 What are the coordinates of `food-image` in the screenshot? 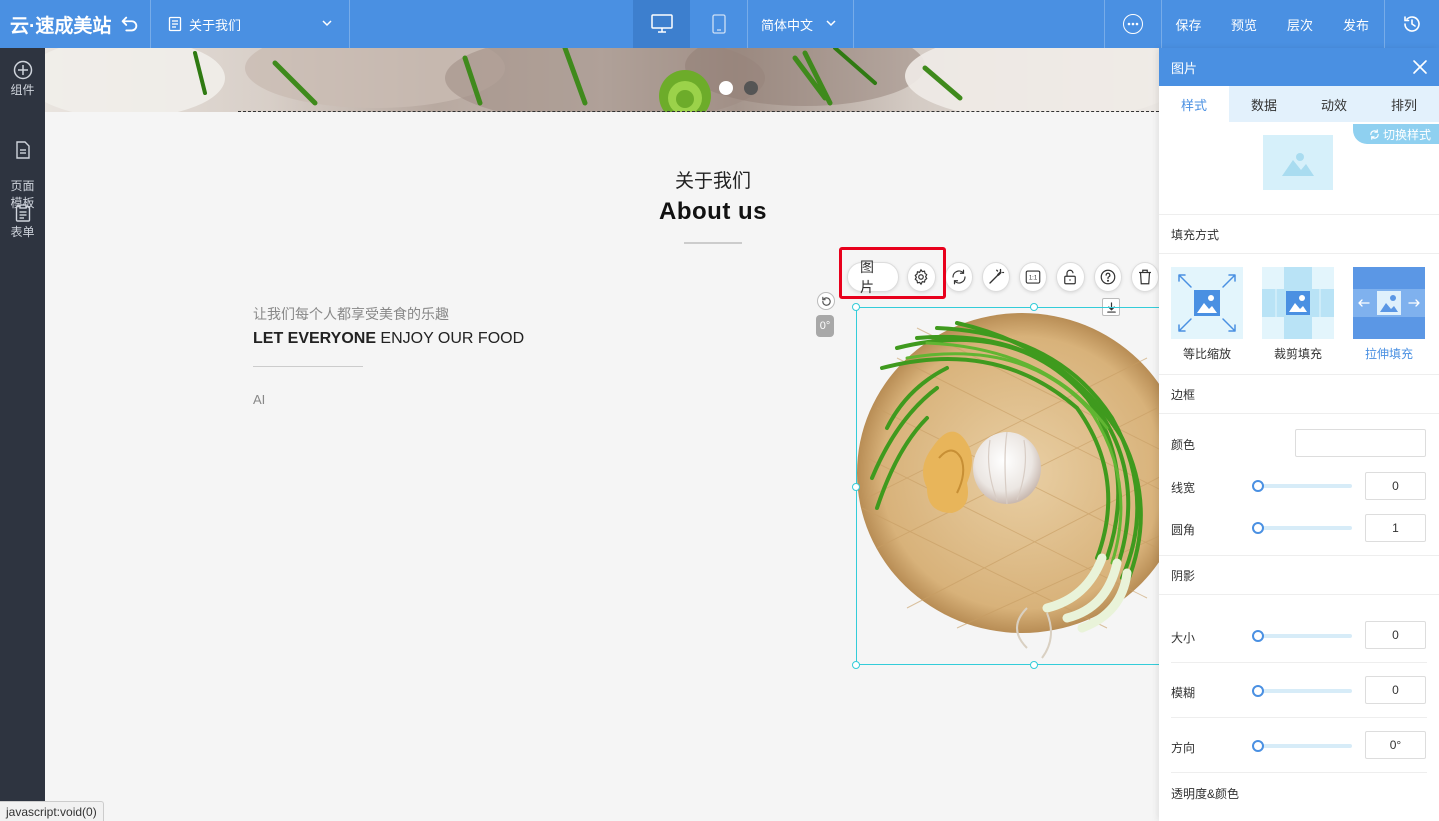 It's located at (1008, 486).